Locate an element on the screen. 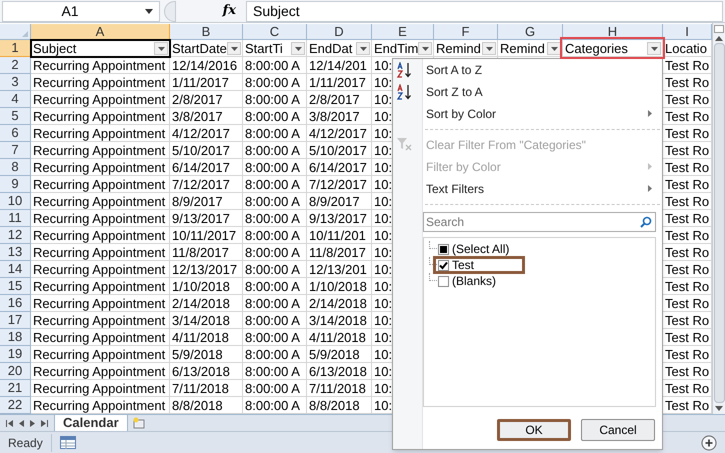 The image size is (725, 453). next-sheet-icon is located at coordinates (32, 423).